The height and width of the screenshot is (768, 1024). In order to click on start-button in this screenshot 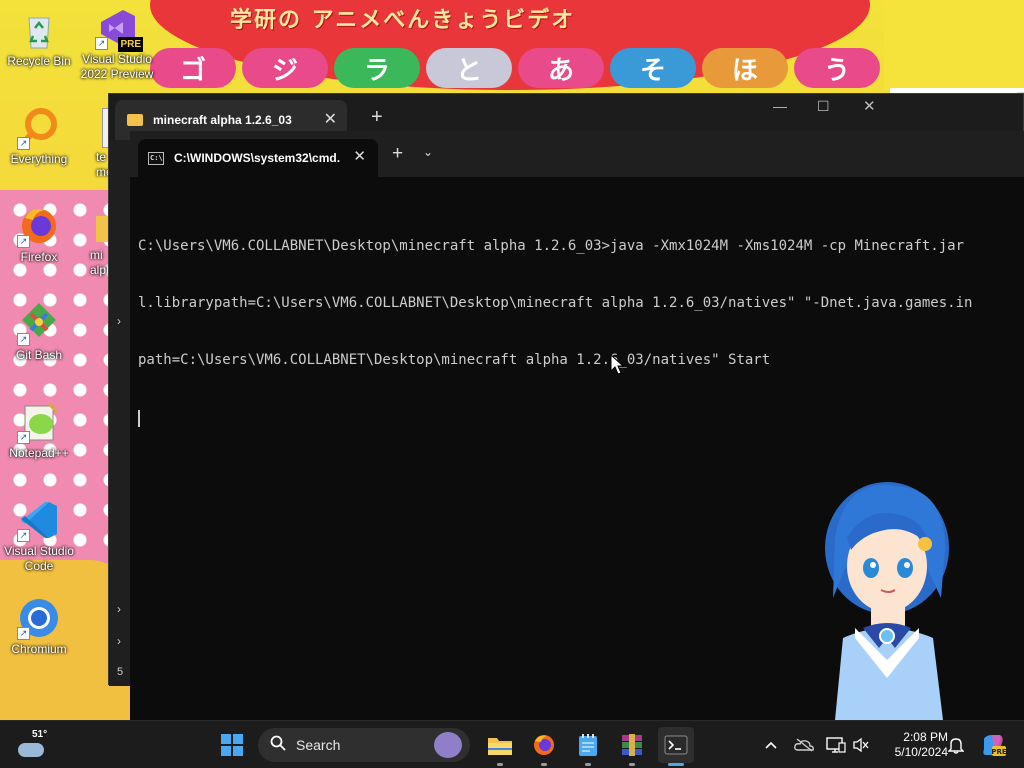, I will do `click(232, 745)`.